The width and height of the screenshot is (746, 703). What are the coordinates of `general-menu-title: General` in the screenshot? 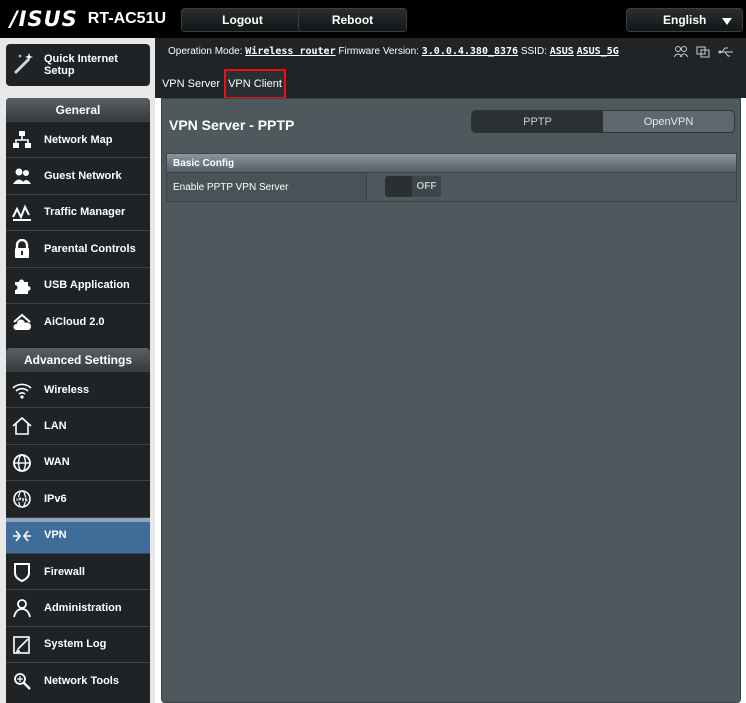 It's located at (78, 109).